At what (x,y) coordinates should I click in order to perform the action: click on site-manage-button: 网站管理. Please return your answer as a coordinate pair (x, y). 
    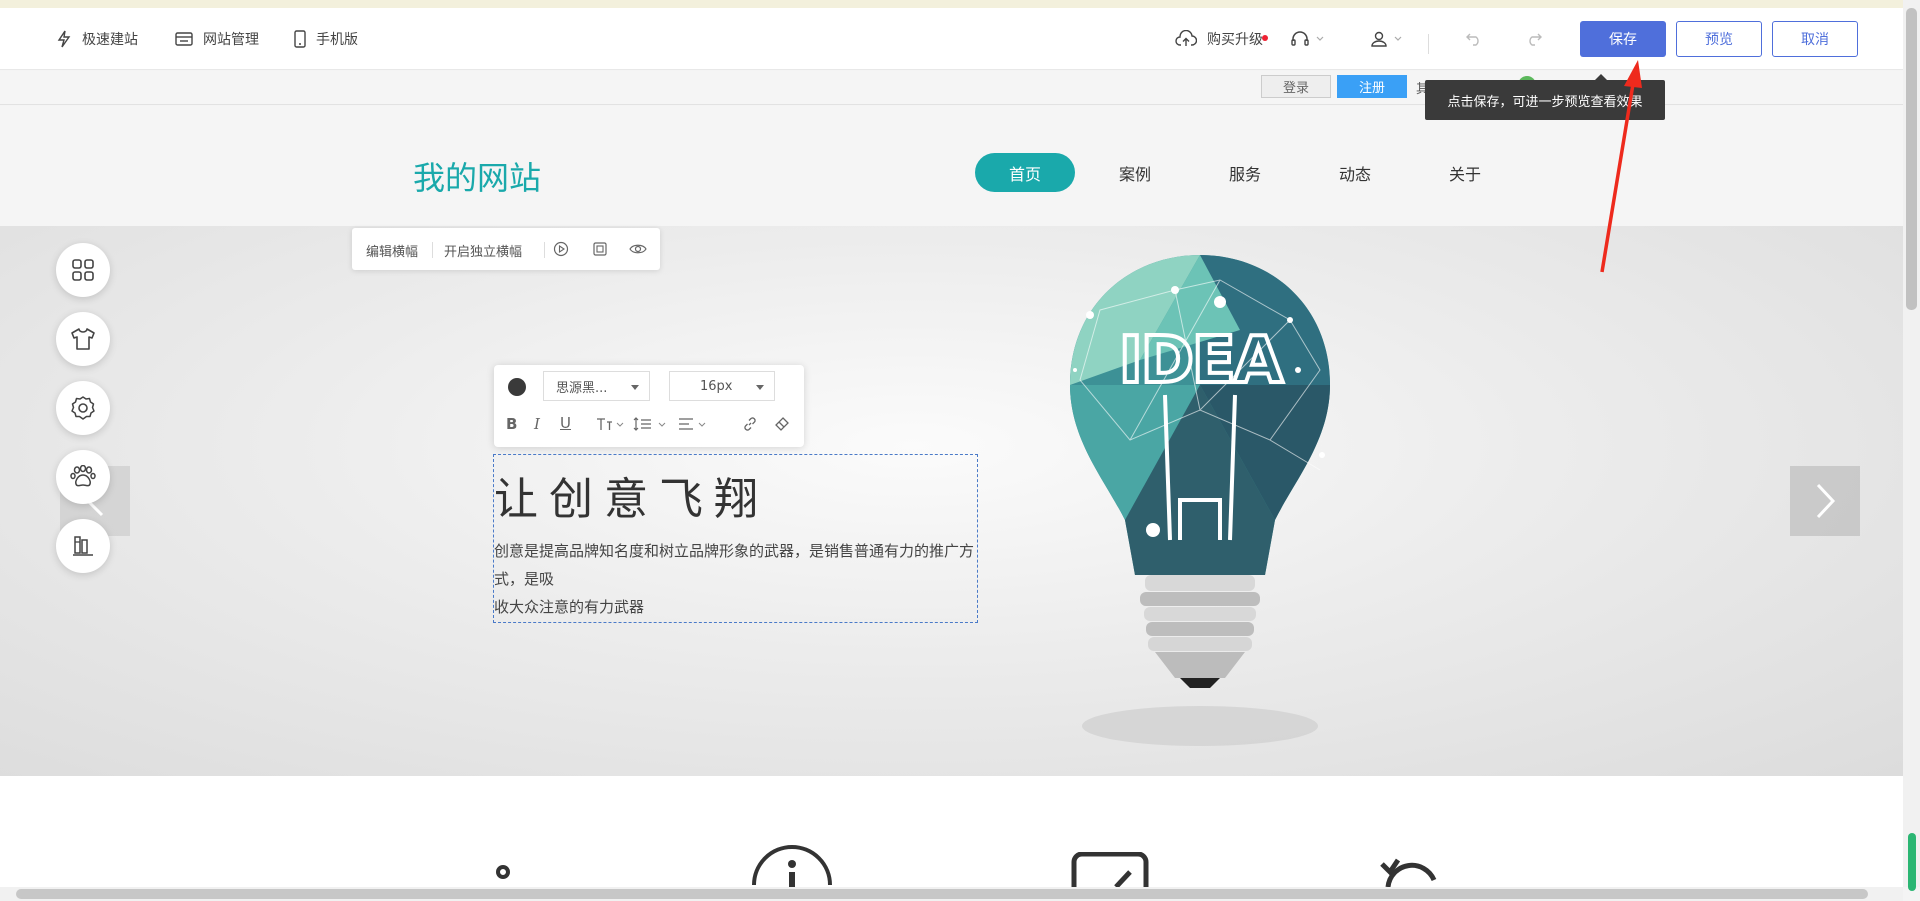
    Looking at the image, I should click on (217, 39).